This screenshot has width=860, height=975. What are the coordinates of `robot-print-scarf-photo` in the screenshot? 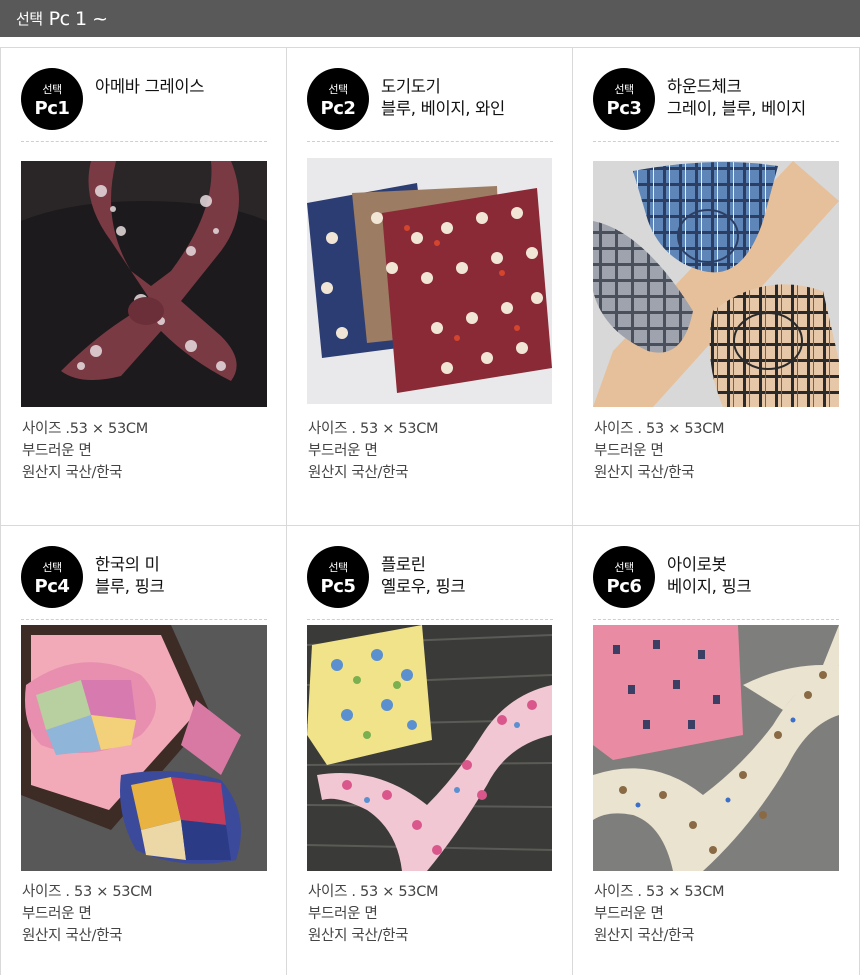 It's located at (716, 748).